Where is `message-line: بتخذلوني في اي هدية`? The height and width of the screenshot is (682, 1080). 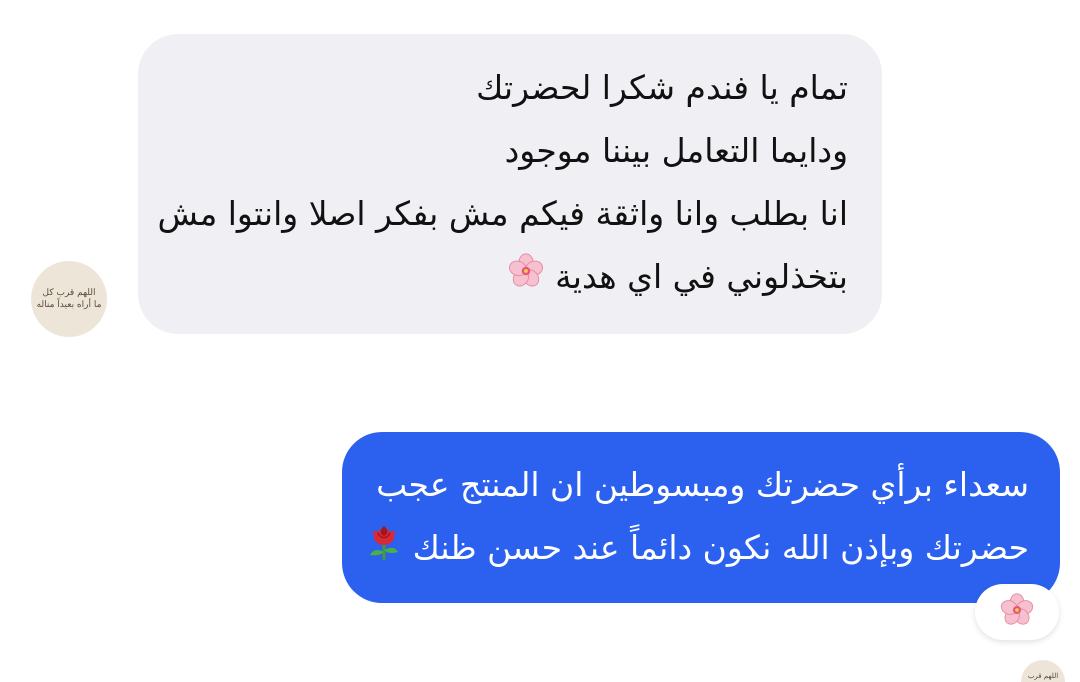
message-line: بتخذلوني في اي هدية is located at coordinates (510, 276).